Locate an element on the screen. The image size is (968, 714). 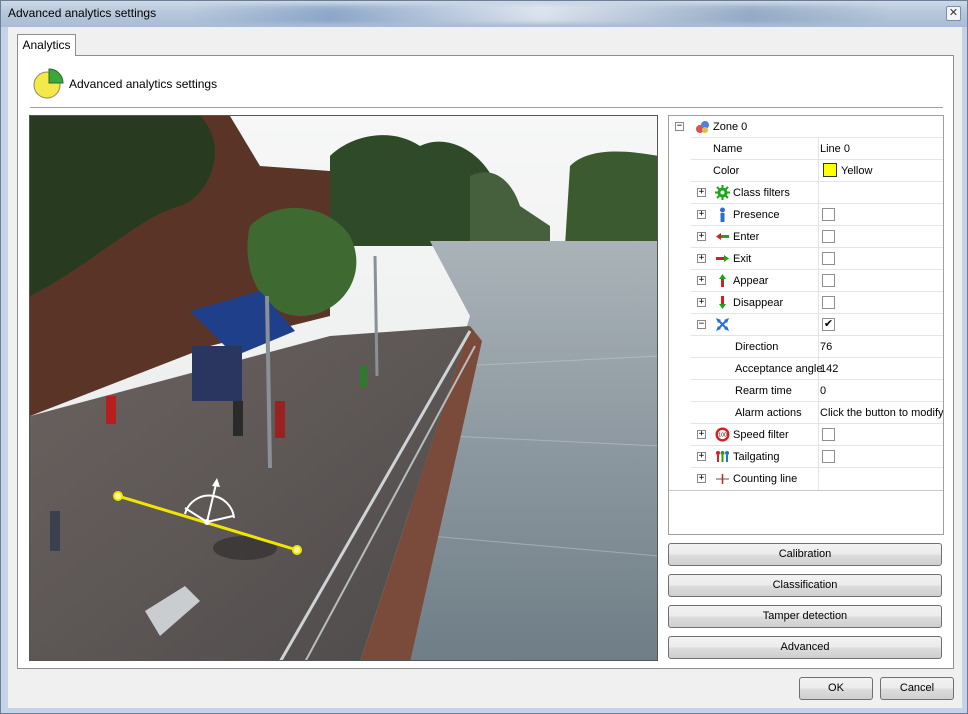
classification-button: Classification is located at coordinates (805, 585).